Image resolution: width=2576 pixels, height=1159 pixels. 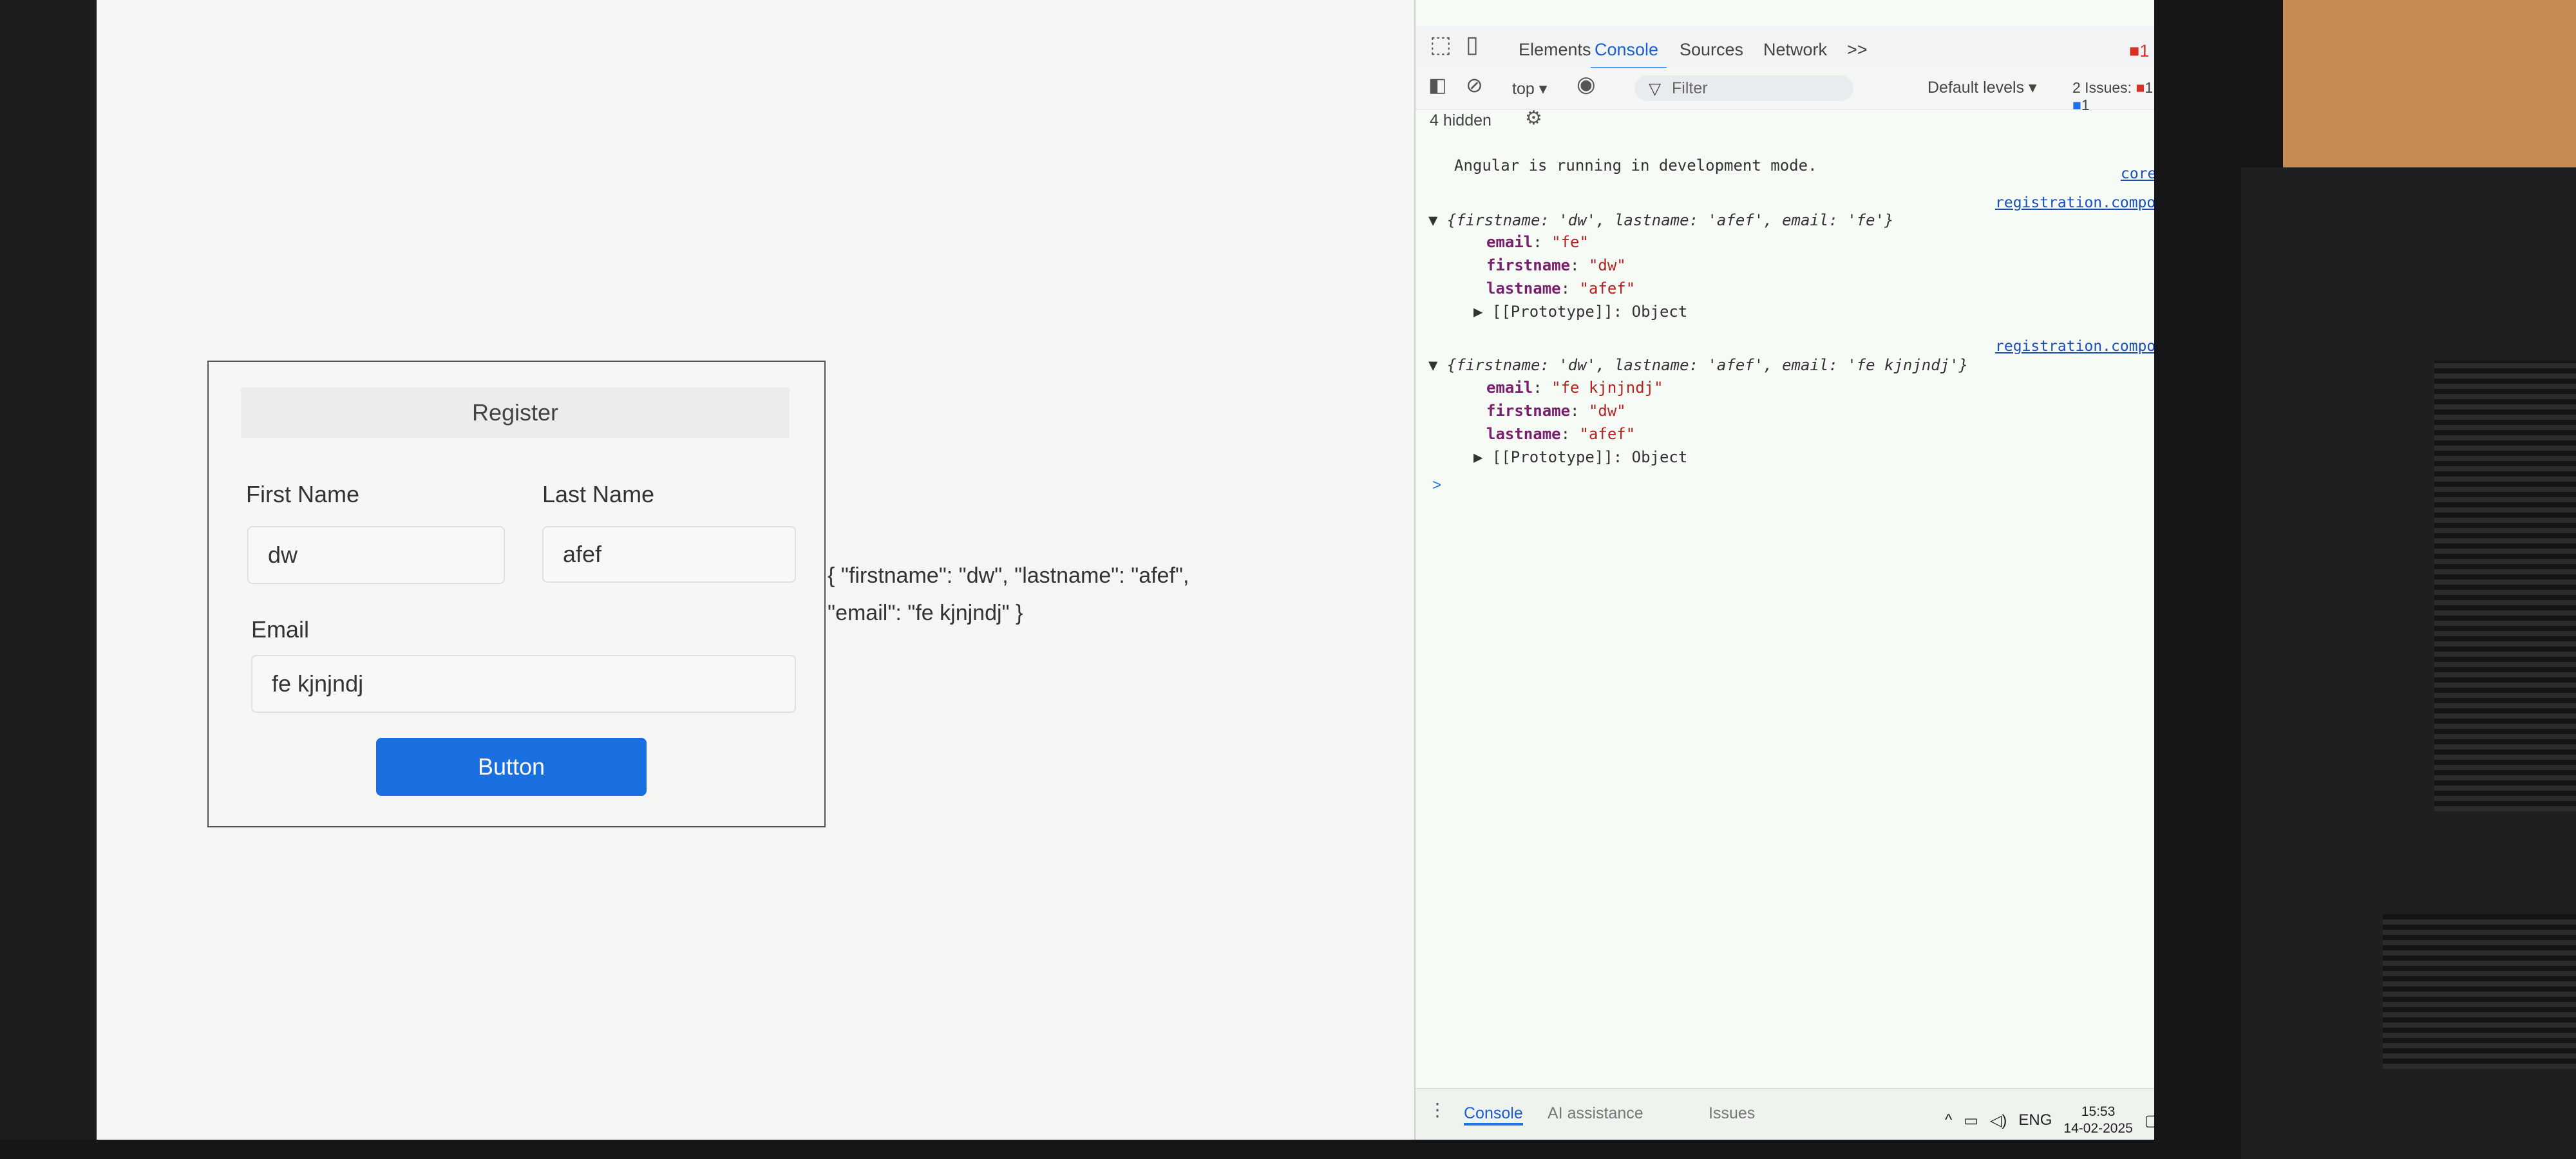 I want to click on last-name-input, so click(x=669, y=554).